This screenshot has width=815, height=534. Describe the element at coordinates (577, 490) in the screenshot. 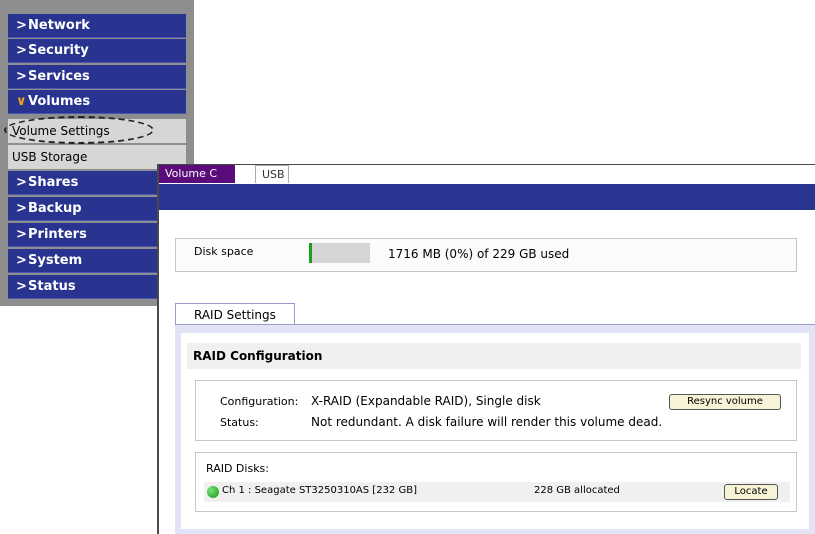

I see `disk-allocated: 228 GB allocated` at that location.